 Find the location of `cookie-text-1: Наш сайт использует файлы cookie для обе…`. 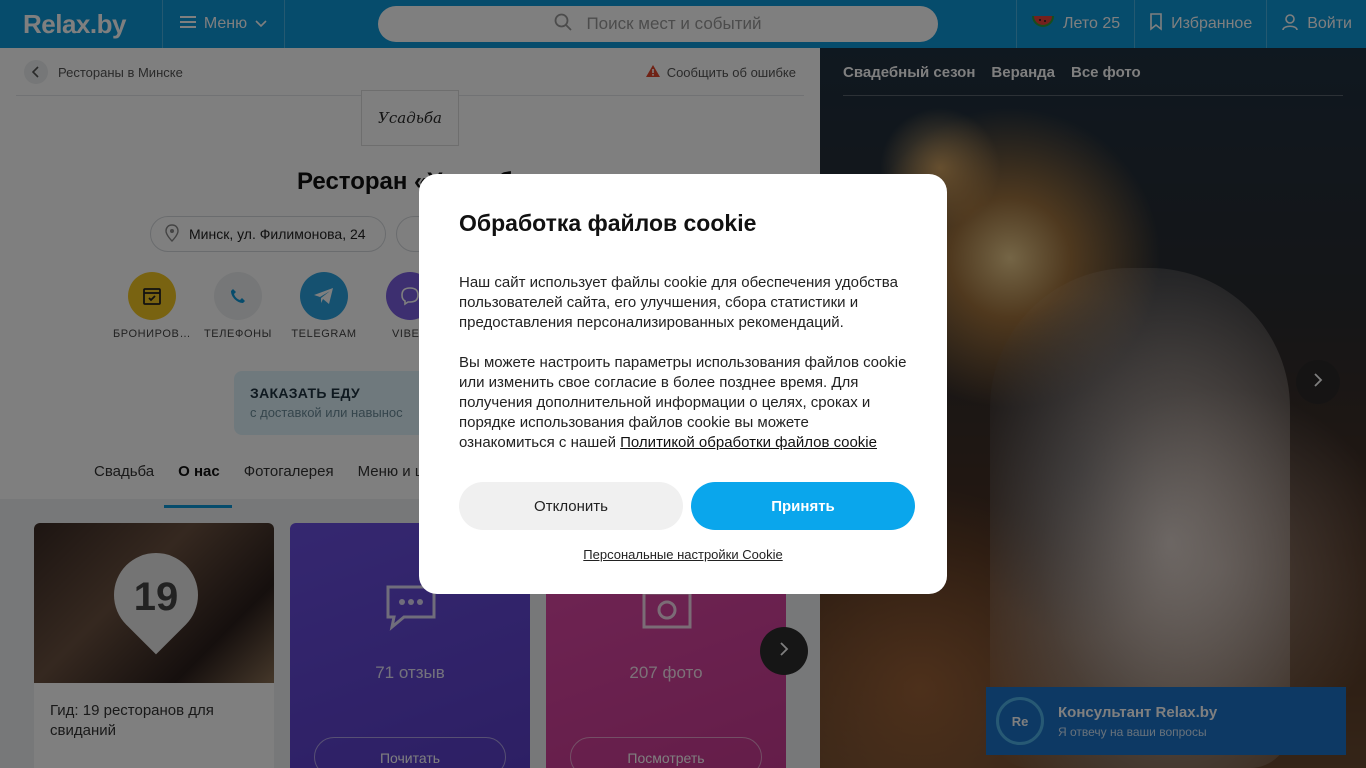

cookie-text-1: Наш сайт использует файлы cookie для обе… is located at coordinates (678, 302).